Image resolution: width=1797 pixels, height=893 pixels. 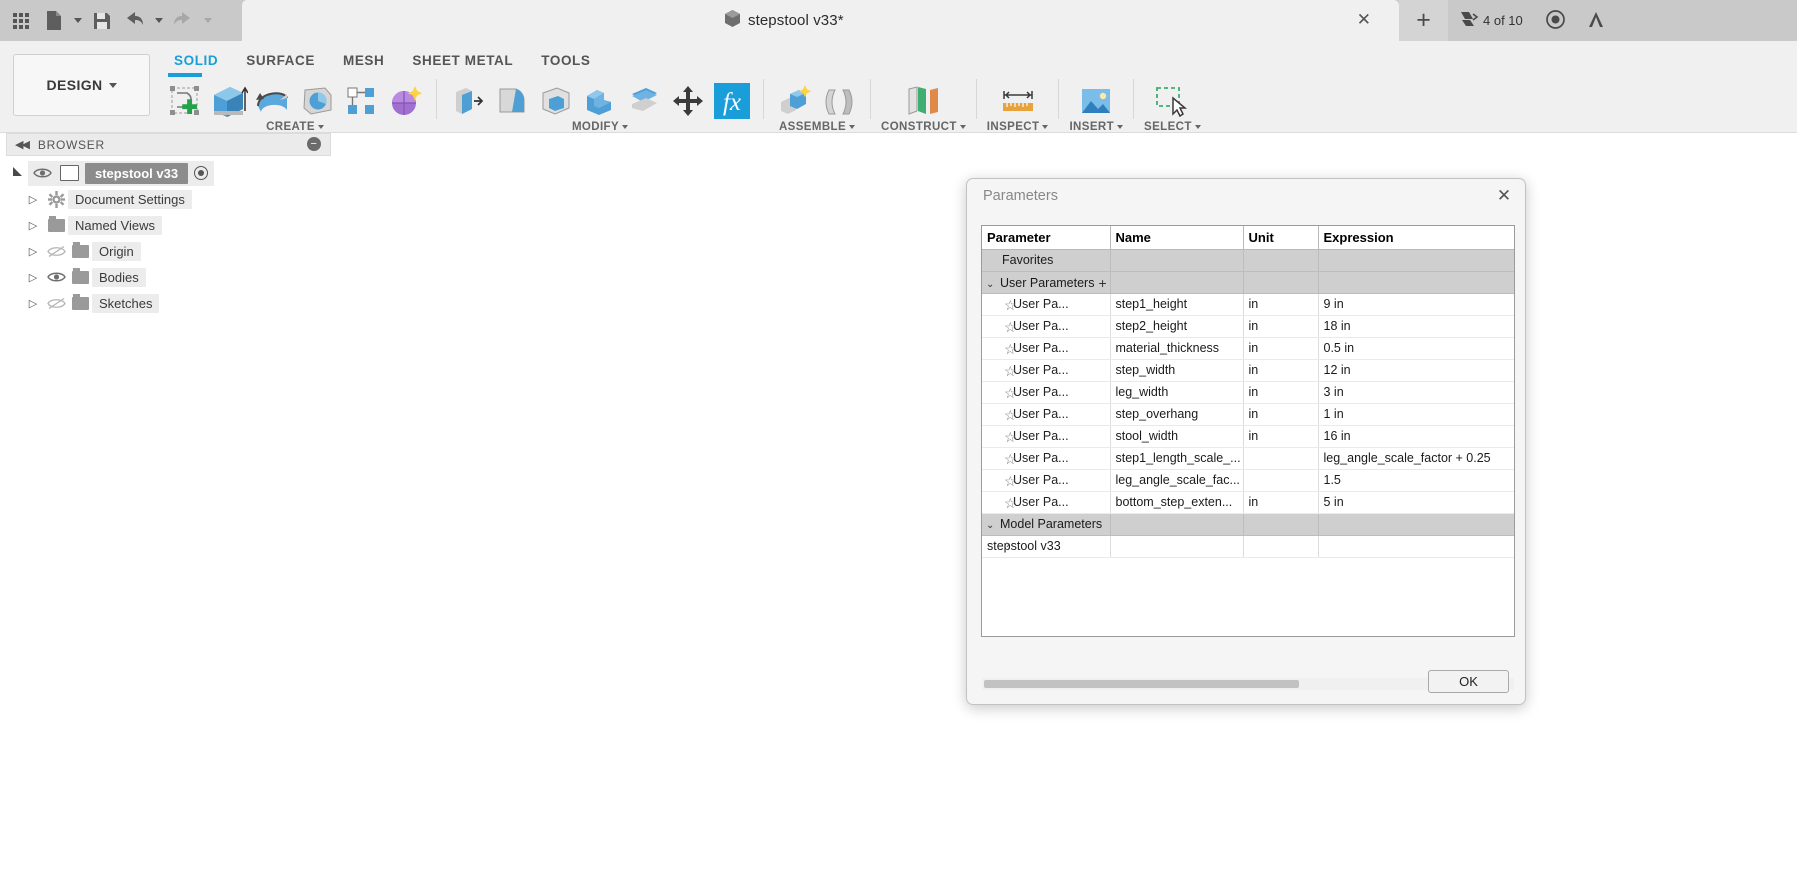 I want to click on expression-cell: 16 in, so click(x=1416, y=436).